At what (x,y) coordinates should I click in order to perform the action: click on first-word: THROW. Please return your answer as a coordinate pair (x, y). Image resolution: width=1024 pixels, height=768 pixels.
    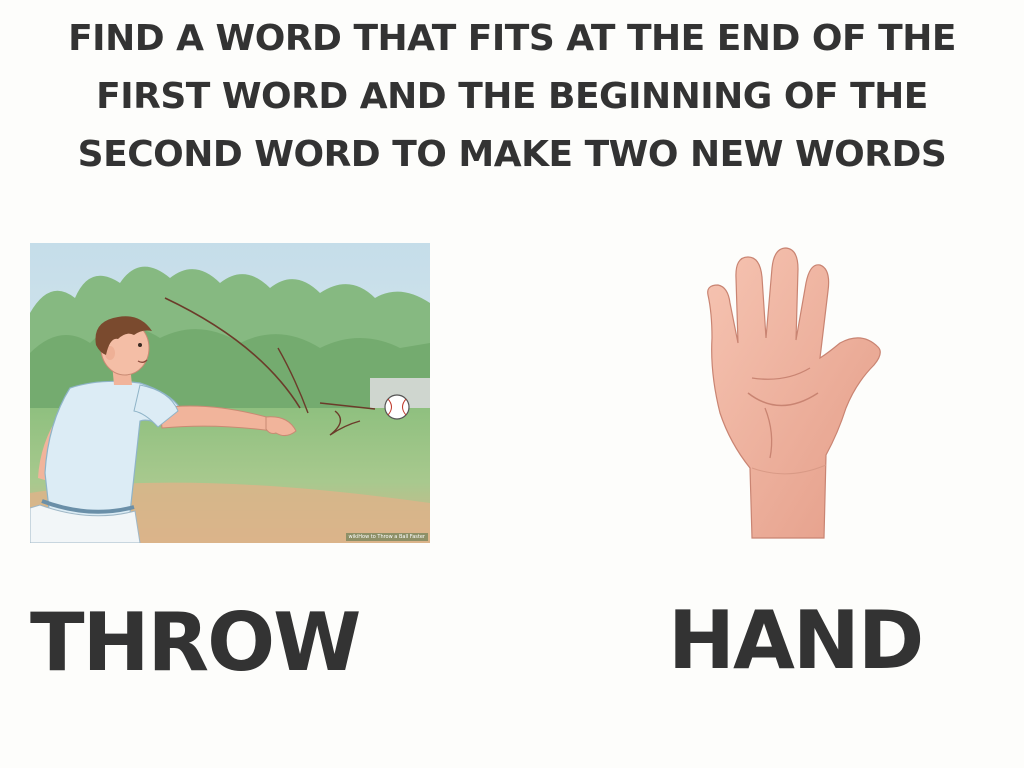
    Looking at the image, I should click on (195, 642).